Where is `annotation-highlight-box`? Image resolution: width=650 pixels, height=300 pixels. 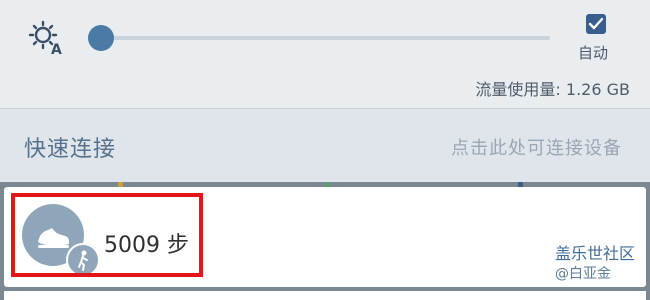
annotation-highlight-box is located at coordinates (107, 235).